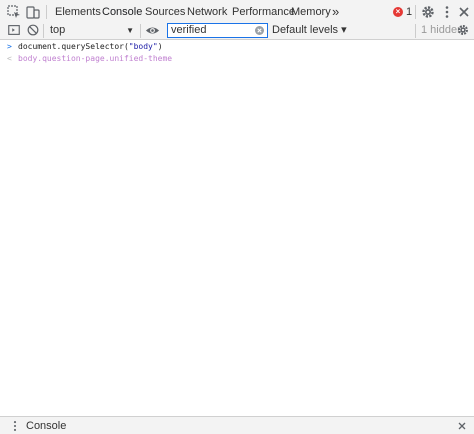 Image resolution: width=474 pixels, height=434 pixels. I want to click on drawer-tab-console: Console, so click(46, 425).